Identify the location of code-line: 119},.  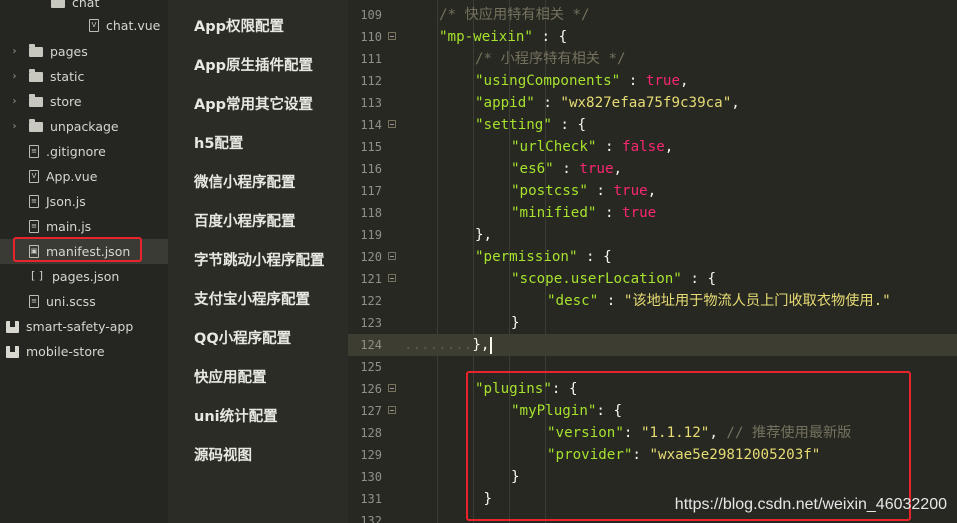
(652, 235).